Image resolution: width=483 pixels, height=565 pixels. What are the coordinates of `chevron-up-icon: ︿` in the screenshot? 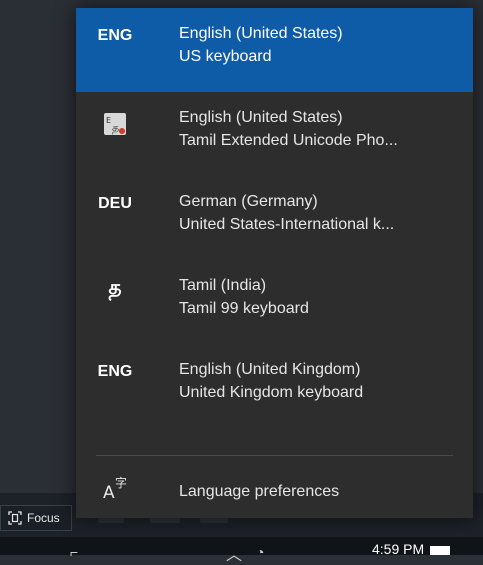 It's located at (234, 553).